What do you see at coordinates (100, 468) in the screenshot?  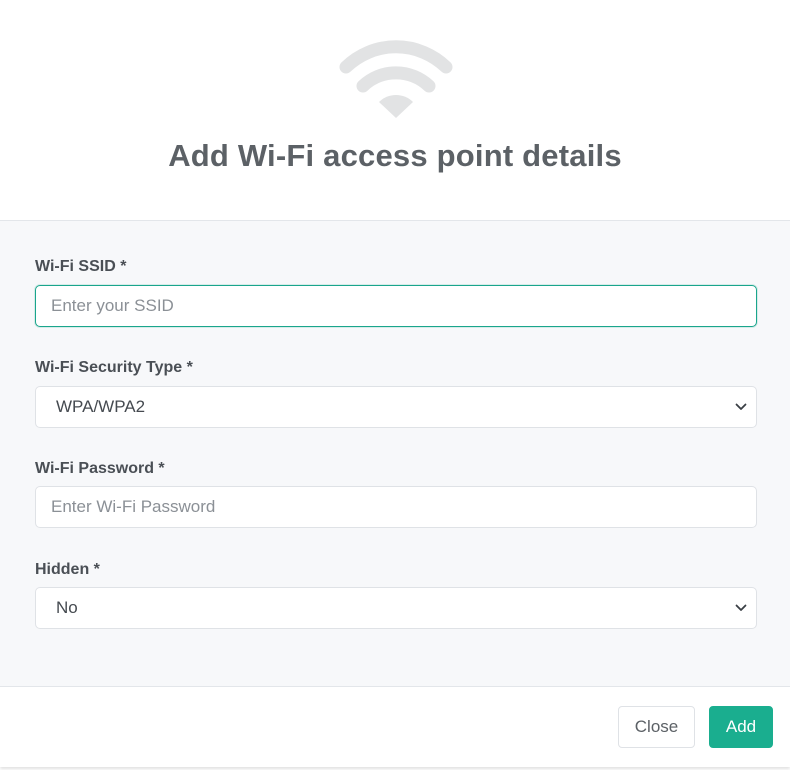 I see `password-label: Wi-Fi Password *` at bounding box center [100, 468].